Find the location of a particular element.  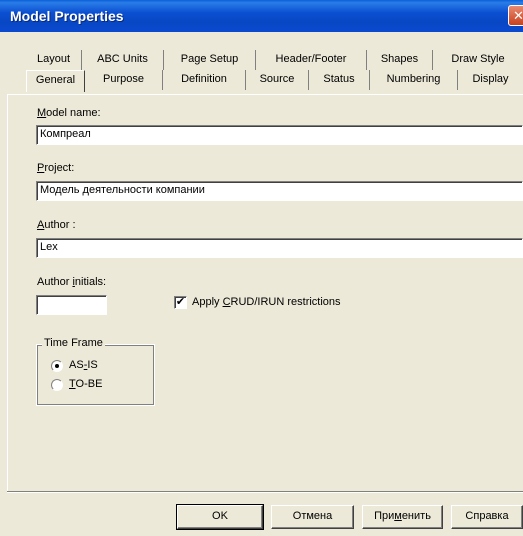

tab-page-setup: Page Setup is located at coordinates (210, 60).